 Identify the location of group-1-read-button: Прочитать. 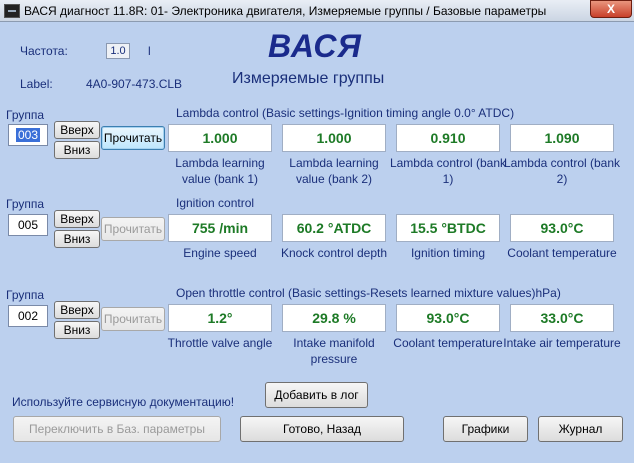
(133, 138).